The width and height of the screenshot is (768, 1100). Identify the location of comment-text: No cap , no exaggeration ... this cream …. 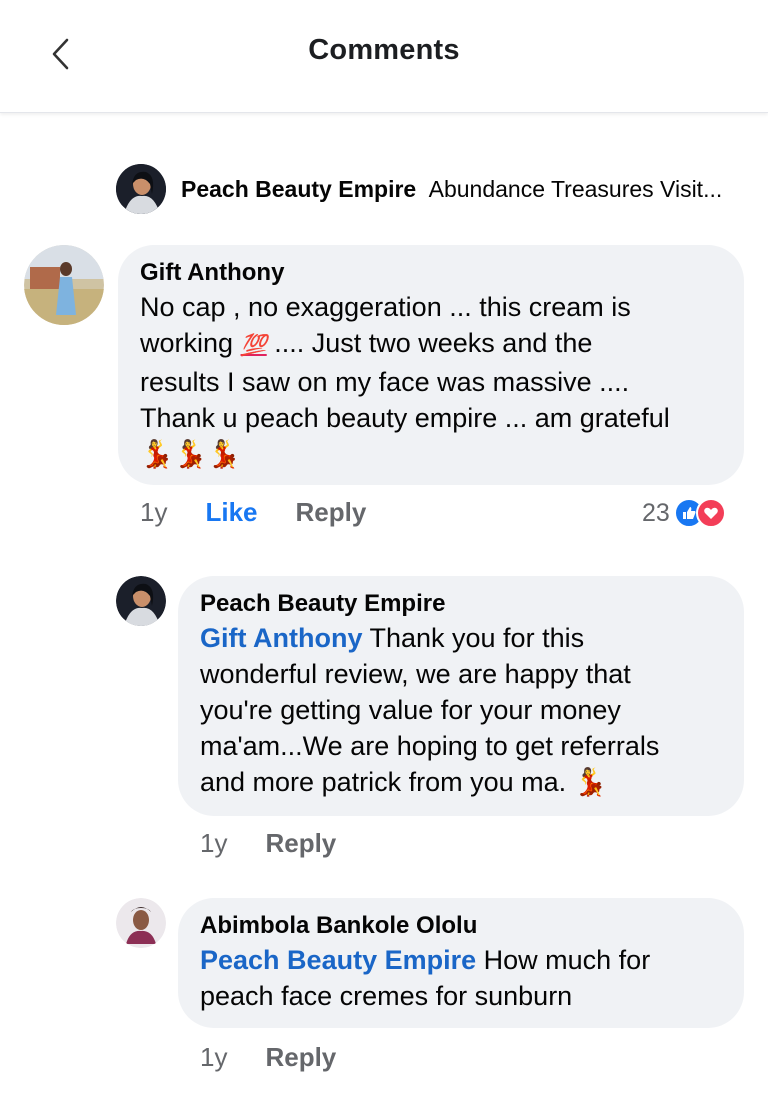
(431, 380).